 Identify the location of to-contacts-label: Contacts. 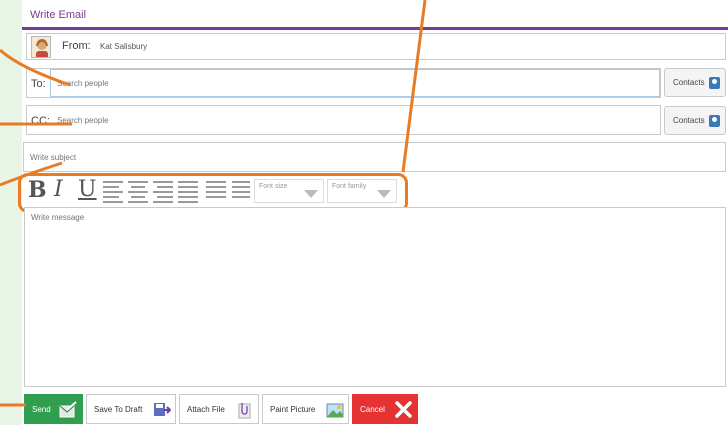
(689, 82).